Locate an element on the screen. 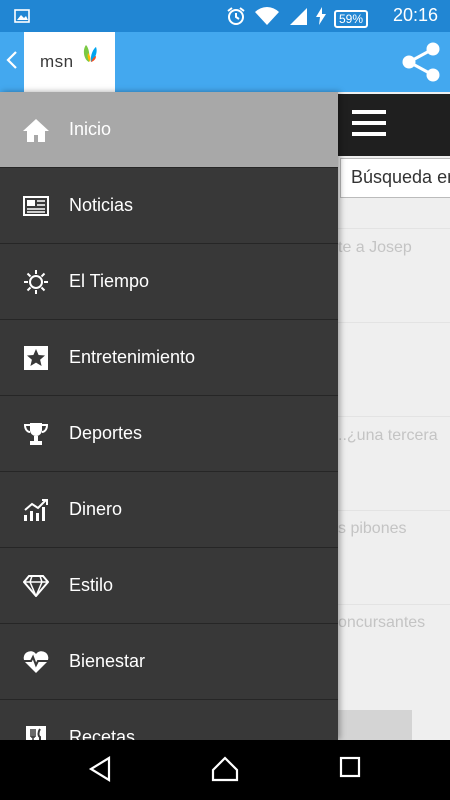 Image resolution: width=450 pixels, height=800 pixels. search-placeholder: Búsqueda en is located at coordinates (400, 177).